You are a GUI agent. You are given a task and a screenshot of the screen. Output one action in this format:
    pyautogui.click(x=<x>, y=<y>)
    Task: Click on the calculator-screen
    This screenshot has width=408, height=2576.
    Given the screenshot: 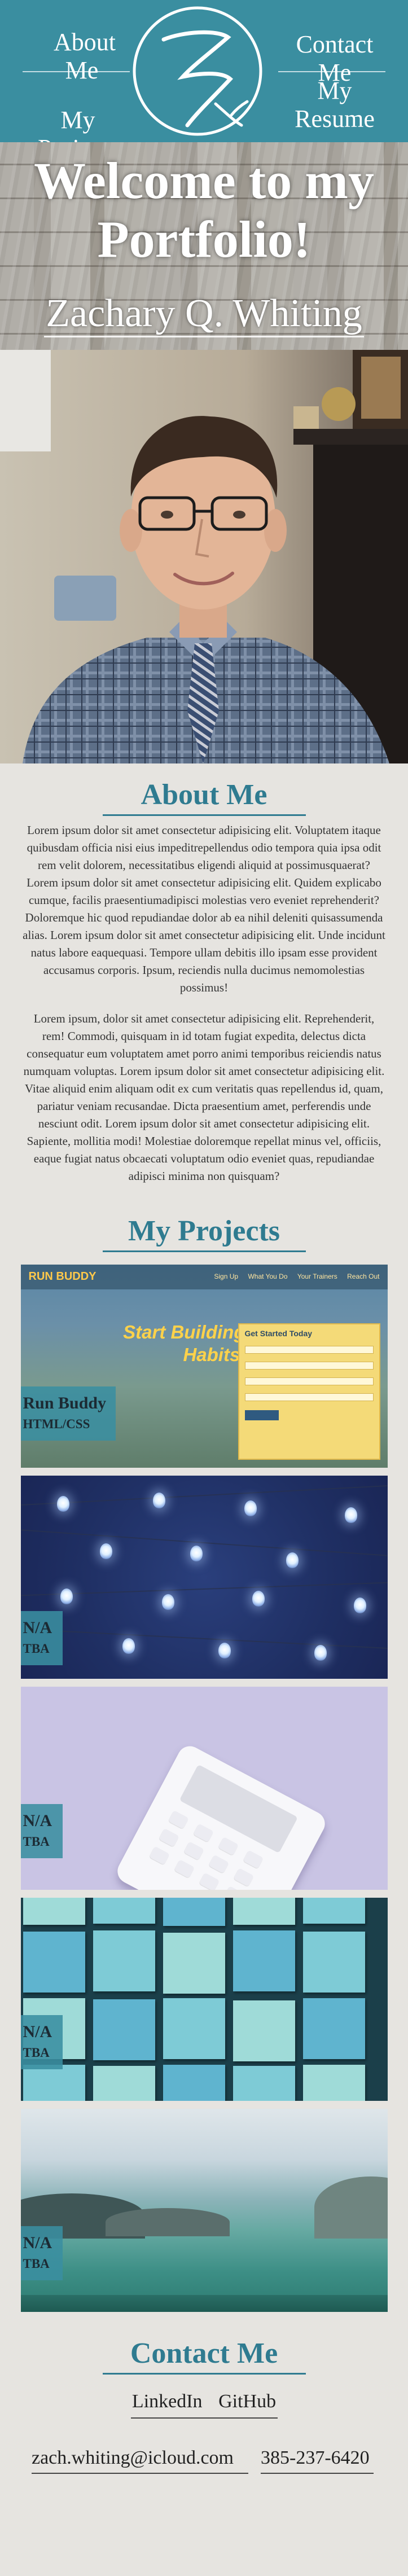 What is the action you would take?
    pyautogui.click(x=238, y=1809)
    